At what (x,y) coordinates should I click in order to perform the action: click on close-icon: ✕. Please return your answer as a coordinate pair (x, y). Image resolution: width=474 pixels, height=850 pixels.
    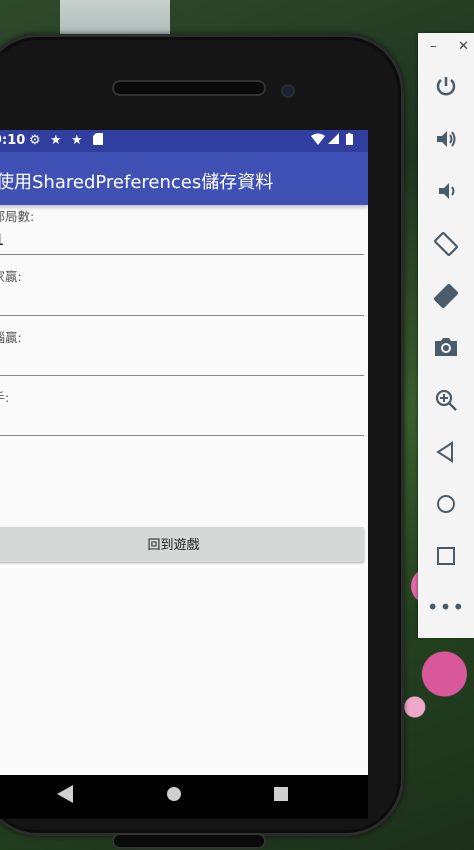
    Looking at the image, I should click on (463, 46).